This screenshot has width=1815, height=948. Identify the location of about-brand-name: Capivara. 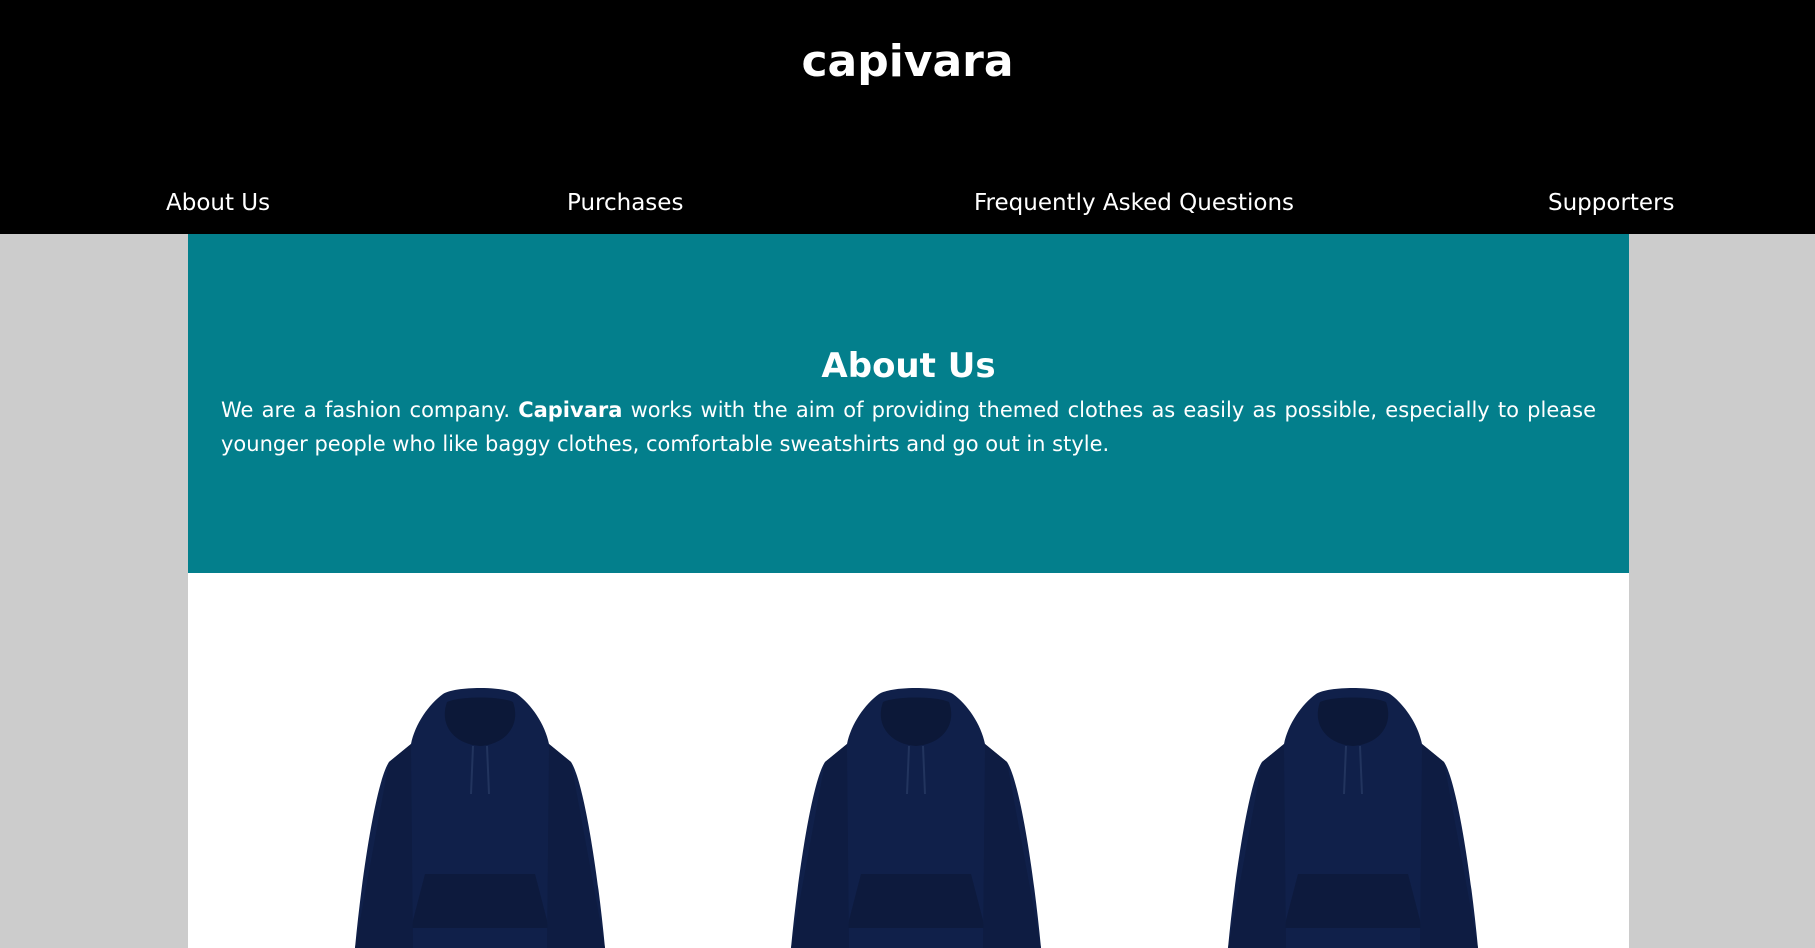
(570, 410).